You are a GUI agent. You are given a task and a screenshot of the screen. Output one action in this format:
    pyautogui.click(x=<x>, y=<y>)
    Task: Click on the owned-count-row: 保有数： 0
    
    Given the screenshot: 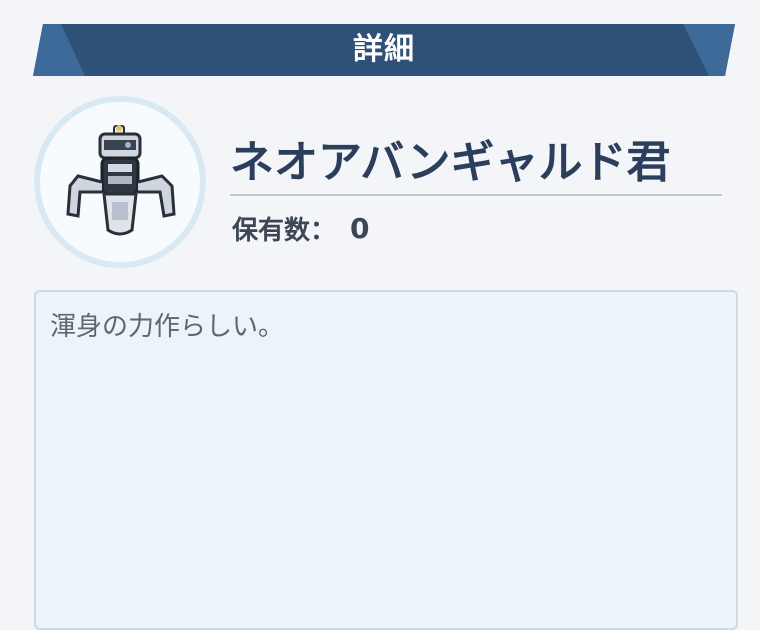 What is the action you would take?
    pyautogui.click(x=301, y=228)
    